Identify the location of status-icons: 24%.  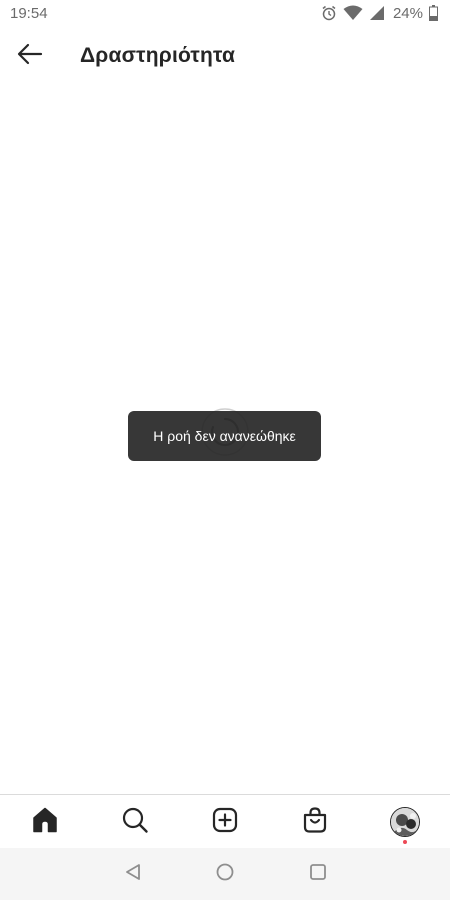
(379, 13).